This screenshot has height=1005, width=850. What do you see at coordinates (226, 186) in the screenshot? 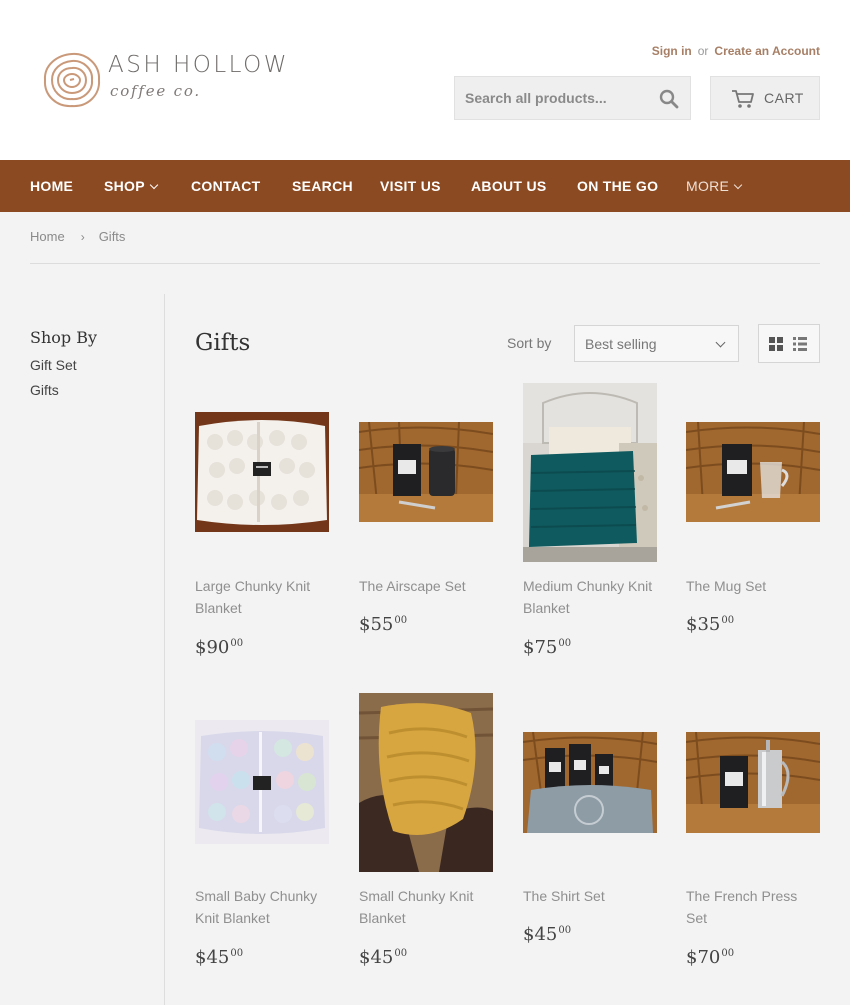
I see `nav-contact: CONTACT` at bounding box center [226, 186].